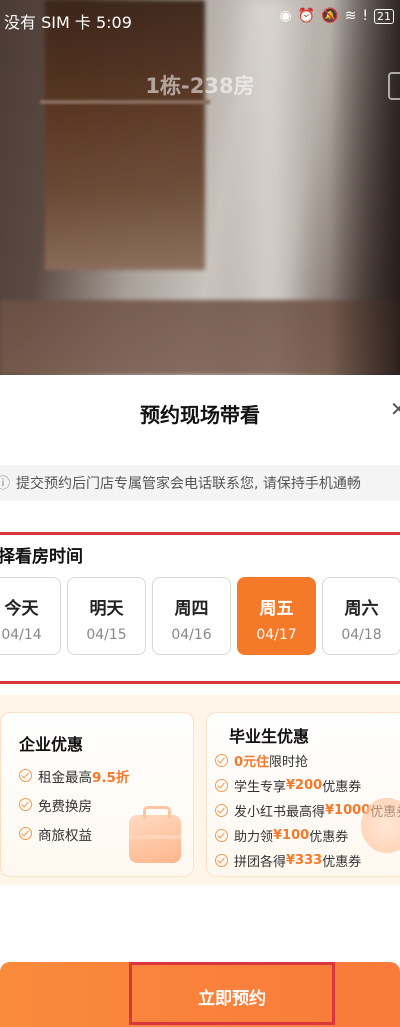  I want to click on day-date: 04/15, so click(106, 635).